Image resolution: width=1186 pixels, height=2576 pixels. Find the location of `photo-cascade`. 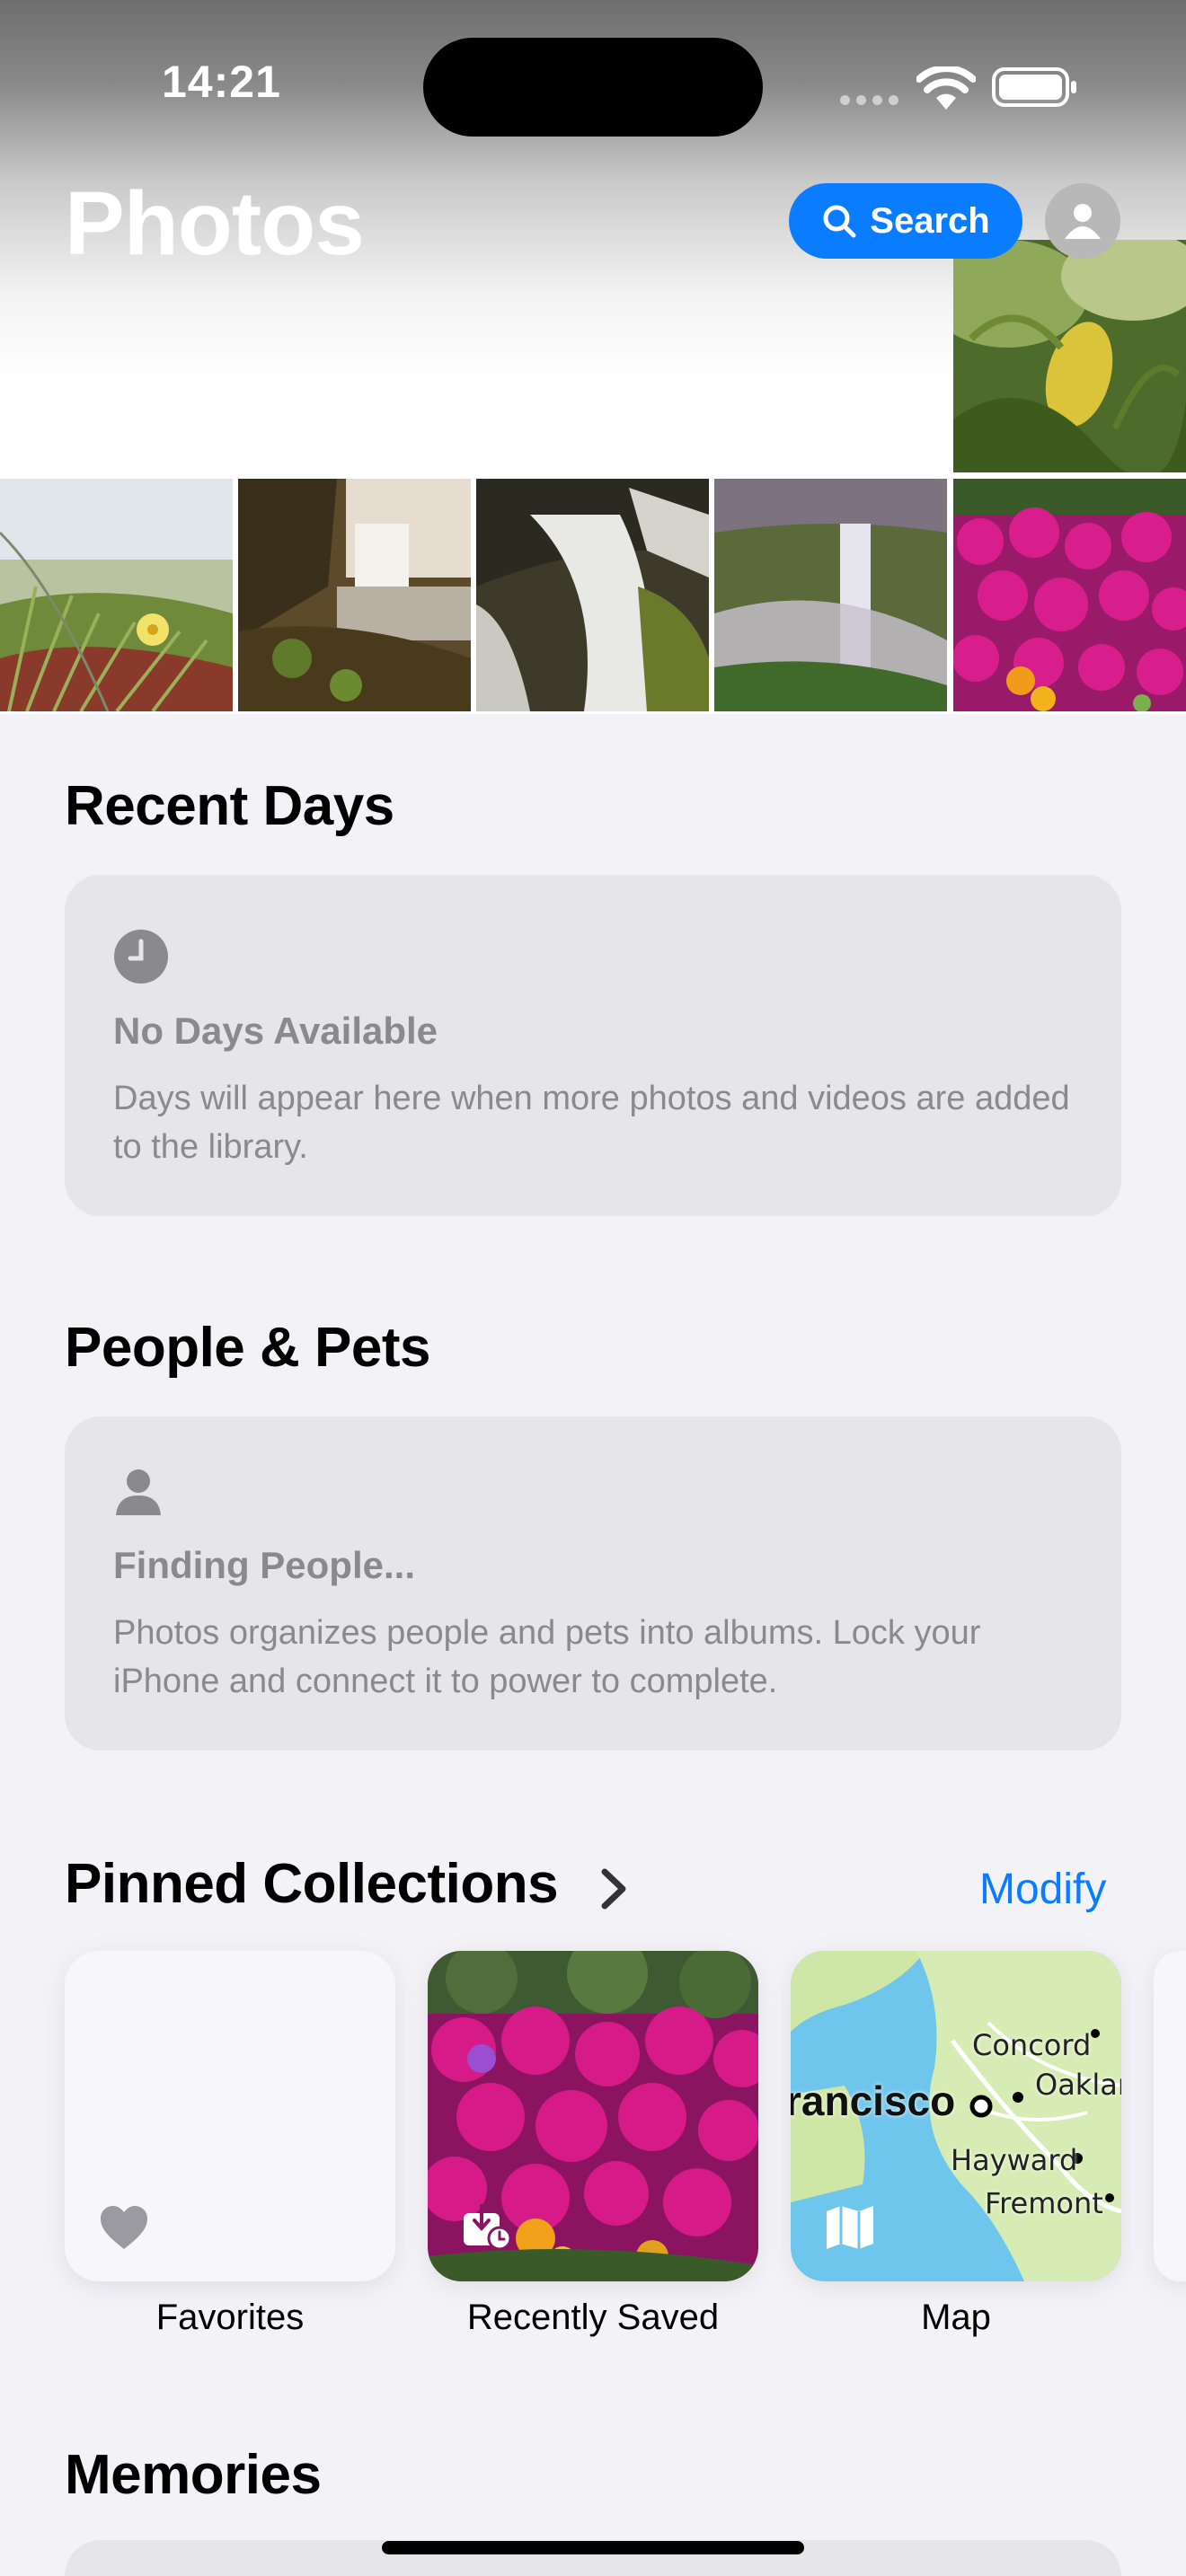

photo-cascade is located at coordinates (592, 595).